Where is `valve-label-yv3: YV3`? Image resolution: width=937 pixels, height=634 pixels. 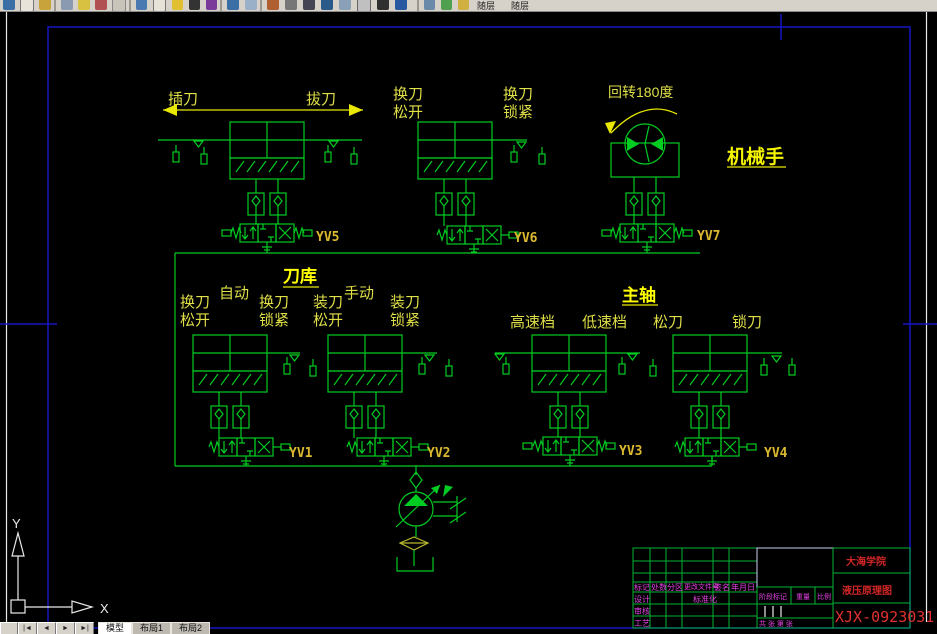
valve-label-yv3: YV3 is located at coordinates (630, 451).